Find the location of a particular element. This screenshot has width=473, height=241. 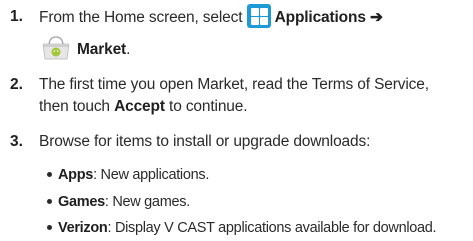

step-number: 2. is located at coordinates (16, 84).